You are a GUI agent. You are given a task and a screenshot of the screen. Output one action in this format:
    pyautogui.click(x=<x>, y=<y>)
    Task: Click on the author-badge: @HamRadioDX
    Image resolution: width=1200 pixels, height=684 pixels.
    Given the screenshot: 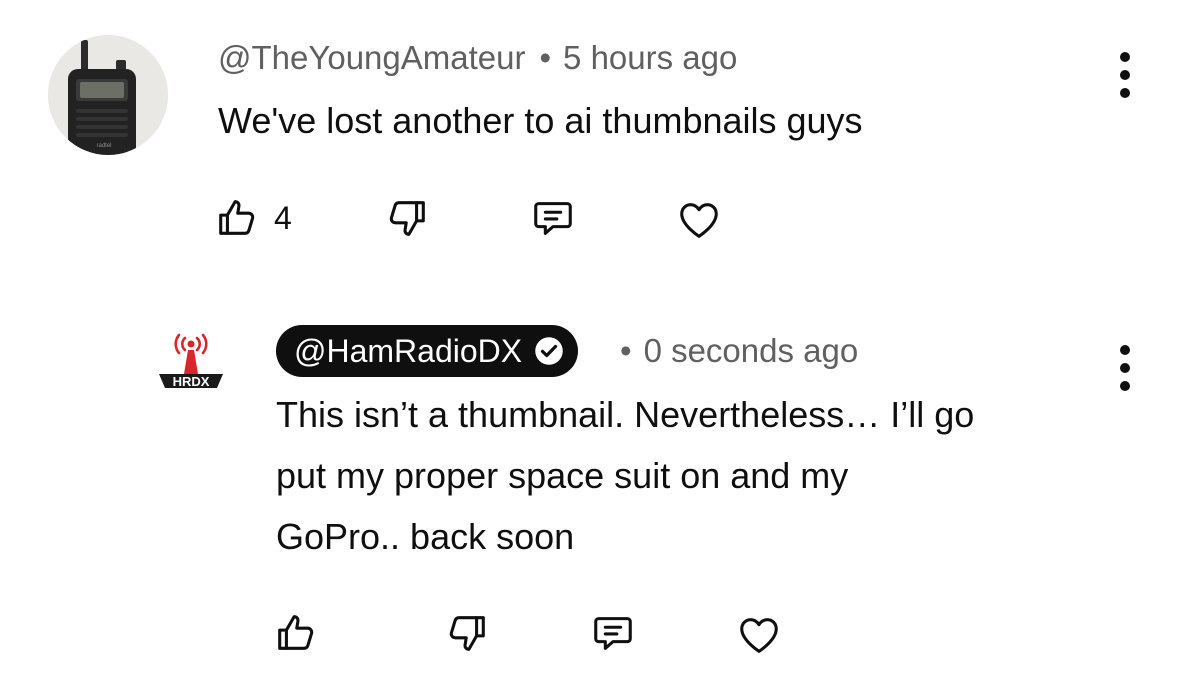 What is the action you would take?
    pyautogui.click(x=427, y=351)
    